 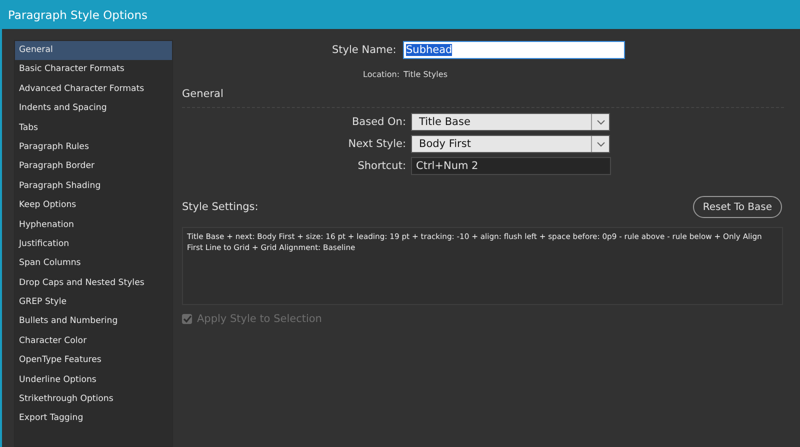 I want to click on field-label: Shortcut:, so click(x=381, y=166).